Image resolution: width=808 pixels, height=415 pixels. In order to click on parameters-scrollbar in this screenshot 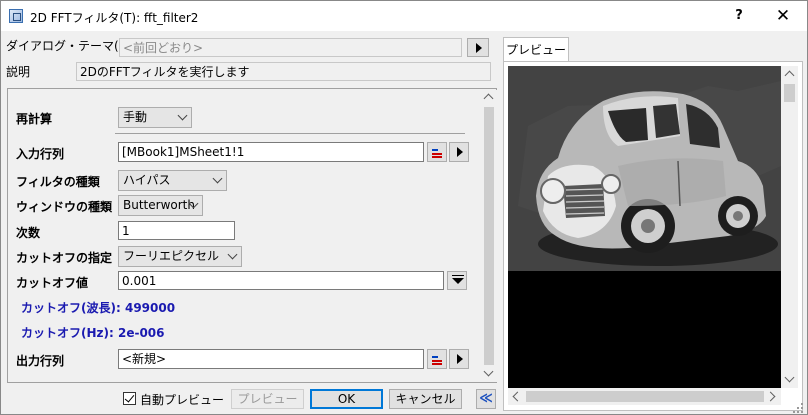, I will do `click(489, 236)`.